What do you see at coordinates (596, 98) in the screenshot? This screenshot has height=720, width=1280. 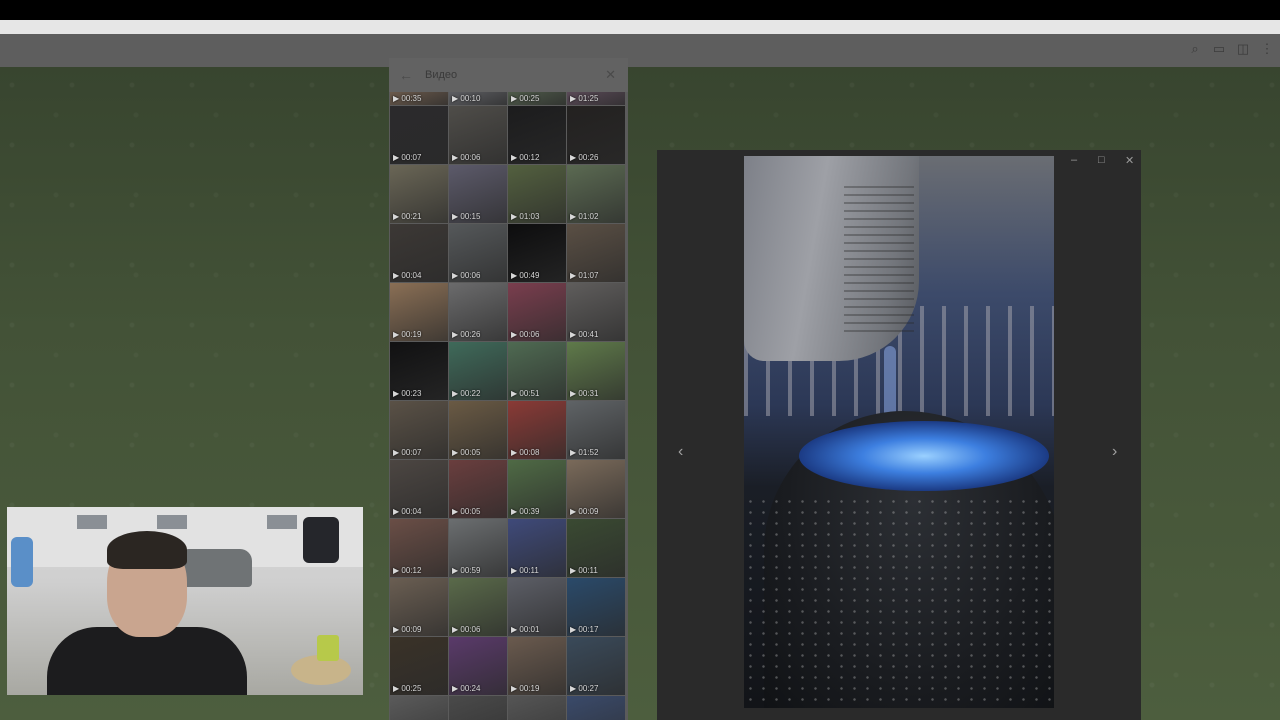 I see `video-thumbnail: ▶ 01:25` at bounding box center [596, 98].